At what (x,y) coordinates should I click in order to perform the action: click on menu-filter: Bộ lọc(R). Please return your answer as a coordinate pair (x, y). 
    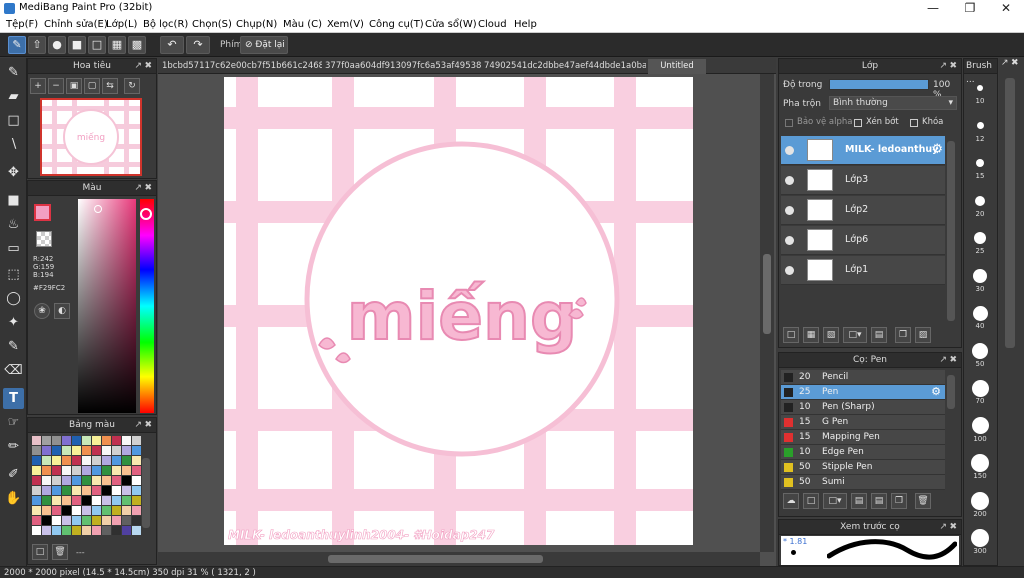
    Looking at the image, I should click on (165, 24).